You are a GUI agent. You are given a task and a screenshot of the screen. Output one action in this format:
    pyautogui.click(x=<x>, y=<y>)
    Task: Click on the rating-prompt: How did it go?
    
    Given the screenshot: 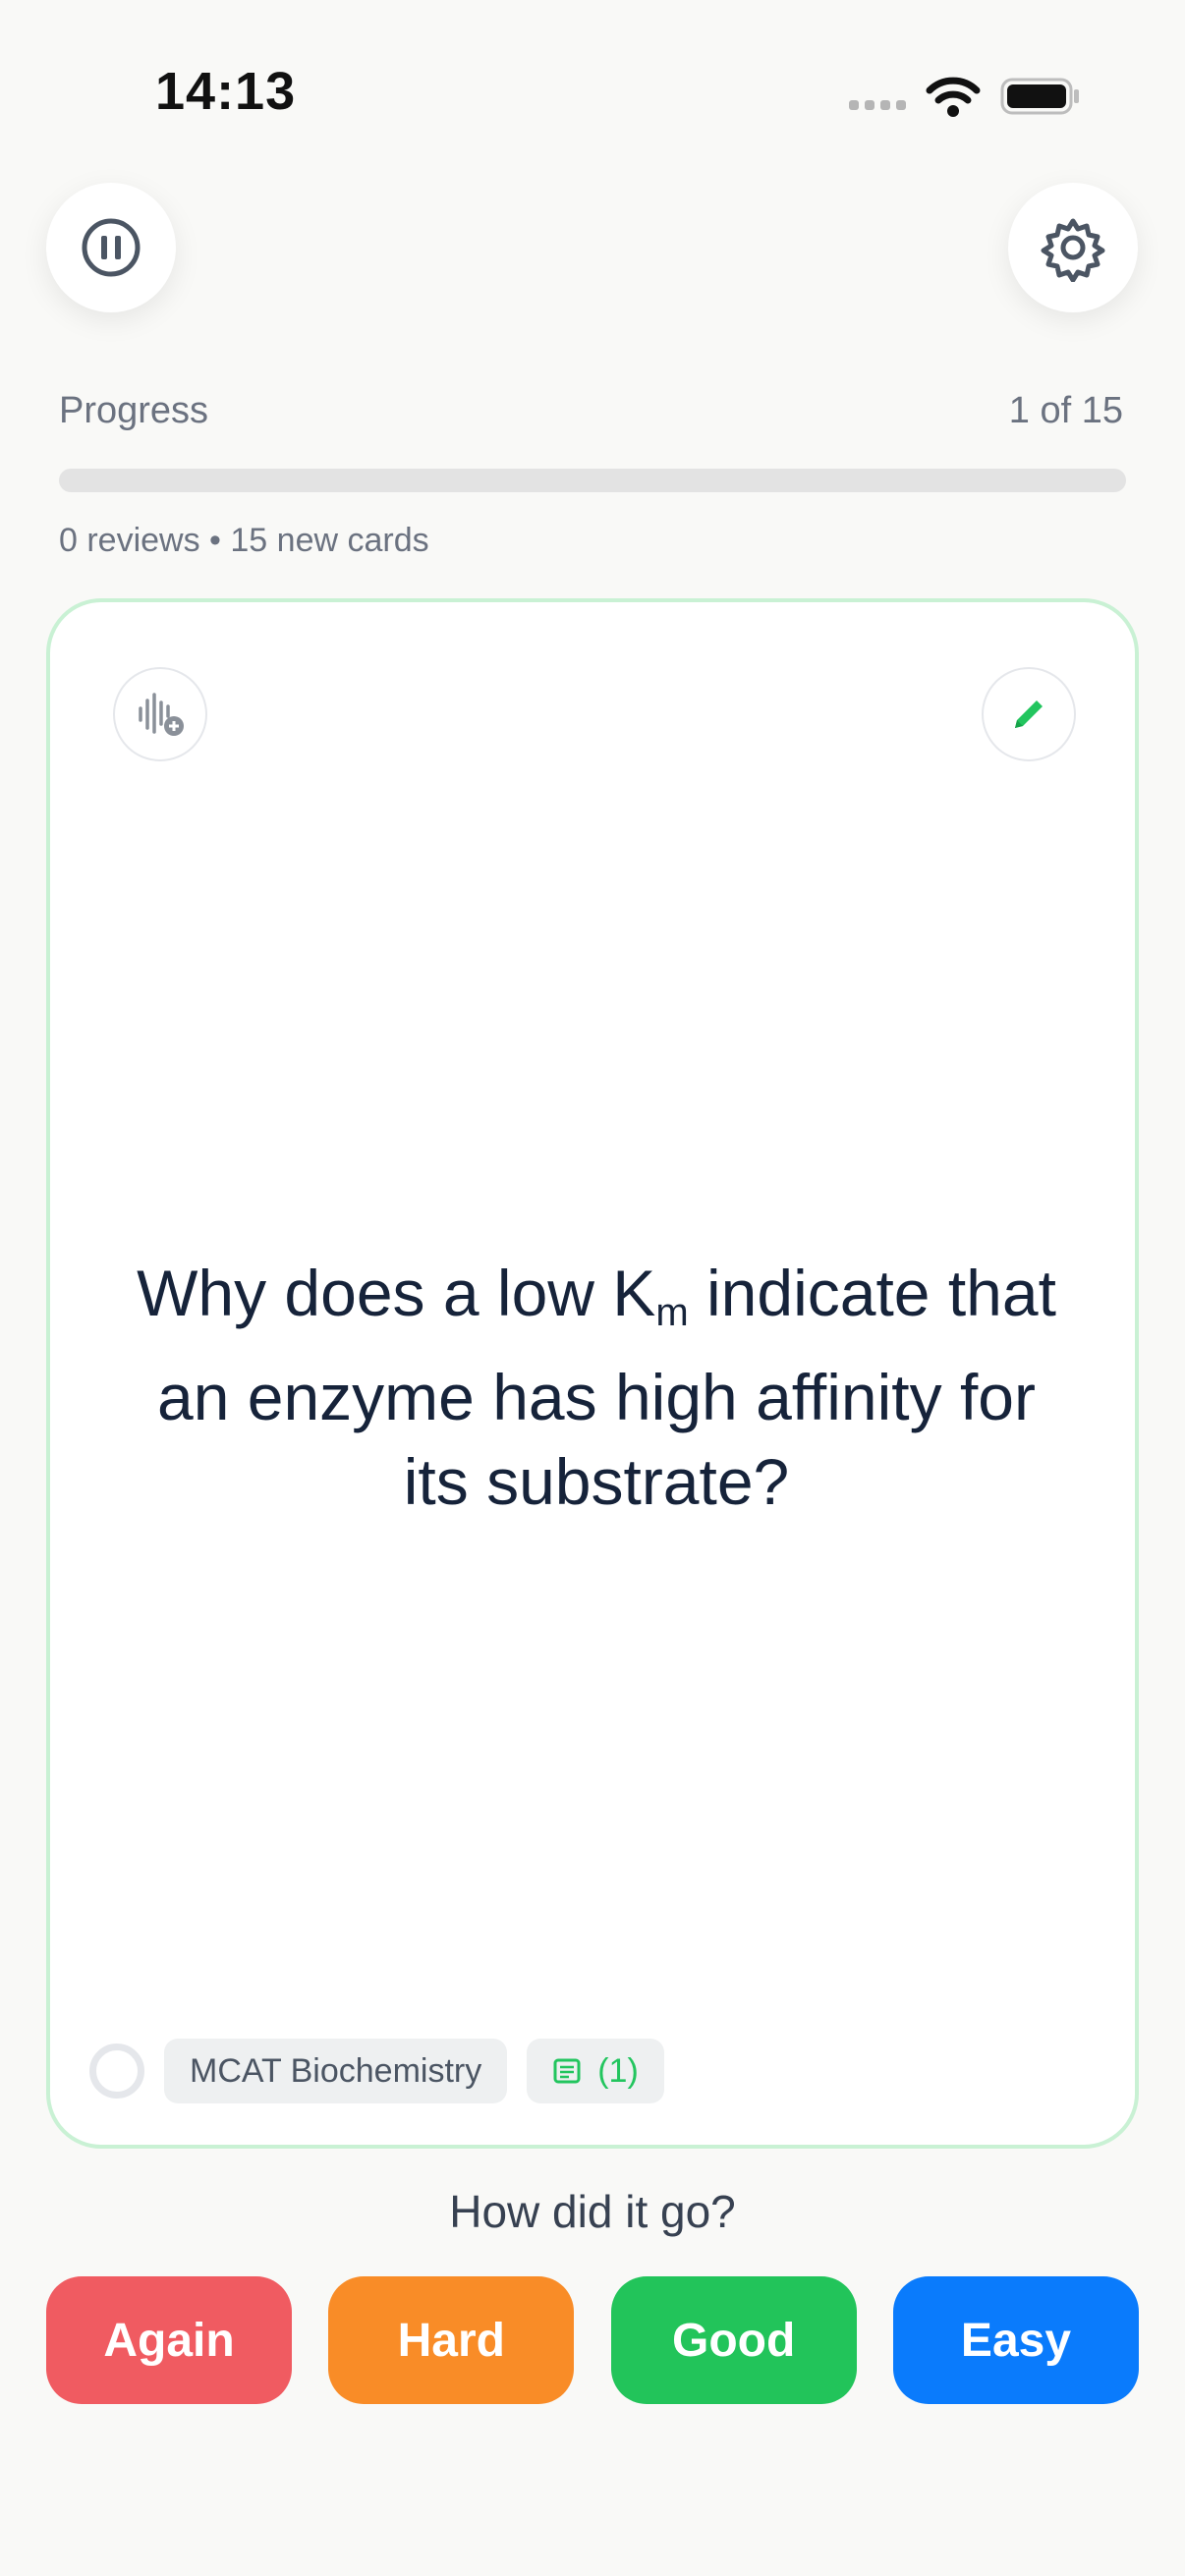 What is the action you would take?
    pyautogui.click(x=592, y=2211)
    